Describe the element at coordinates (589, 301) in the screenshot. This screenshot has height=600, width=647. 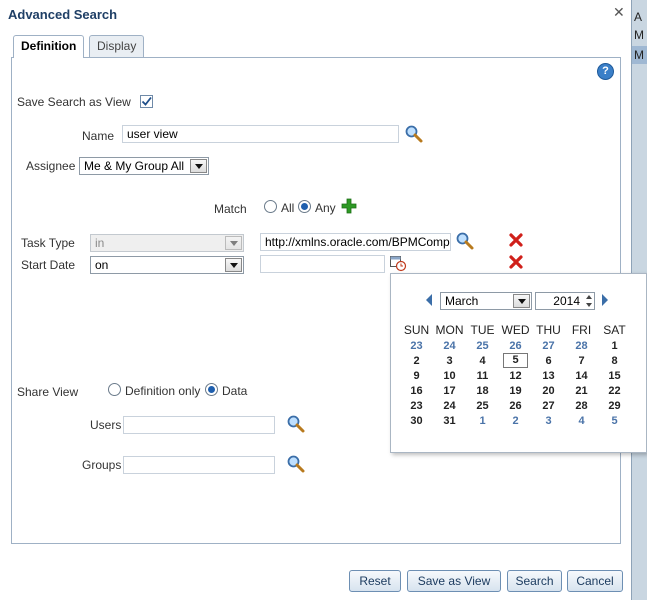
I see `year-spinner-icon` at that location.